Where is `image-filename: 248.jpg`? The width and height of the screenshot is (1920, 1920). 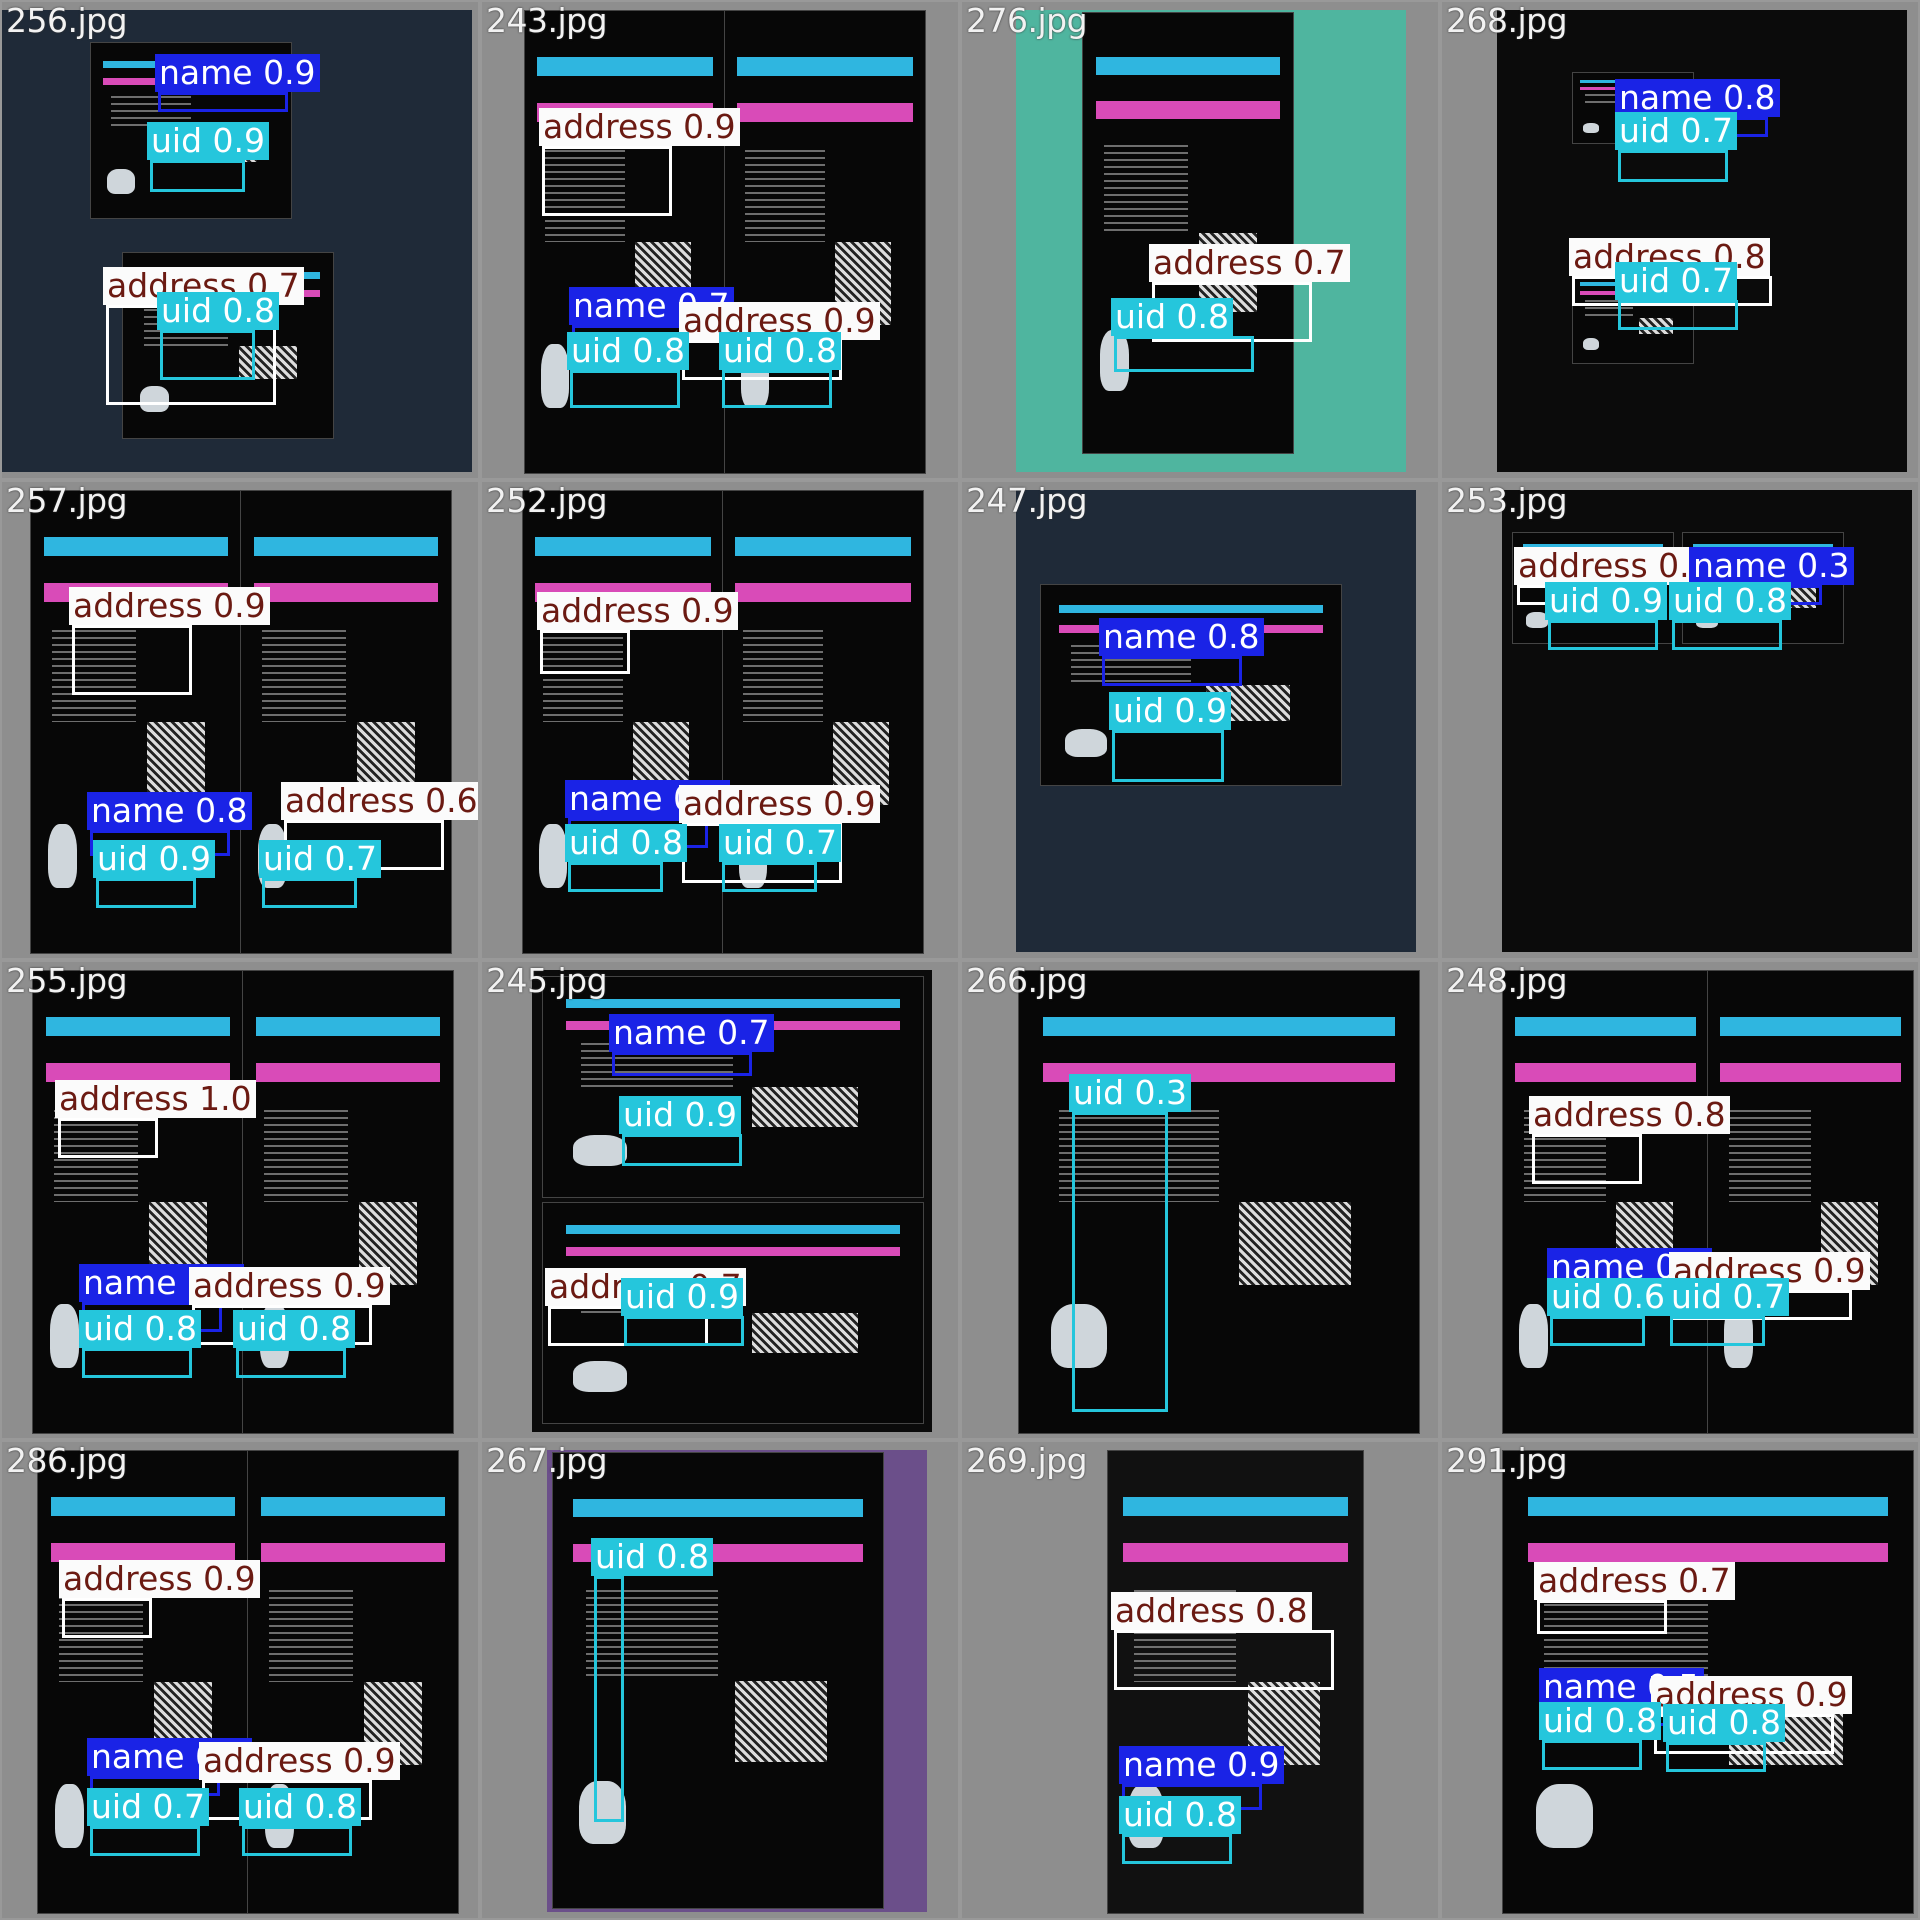 image-filename: 248.jpg is located at coordinates (1507, 981).